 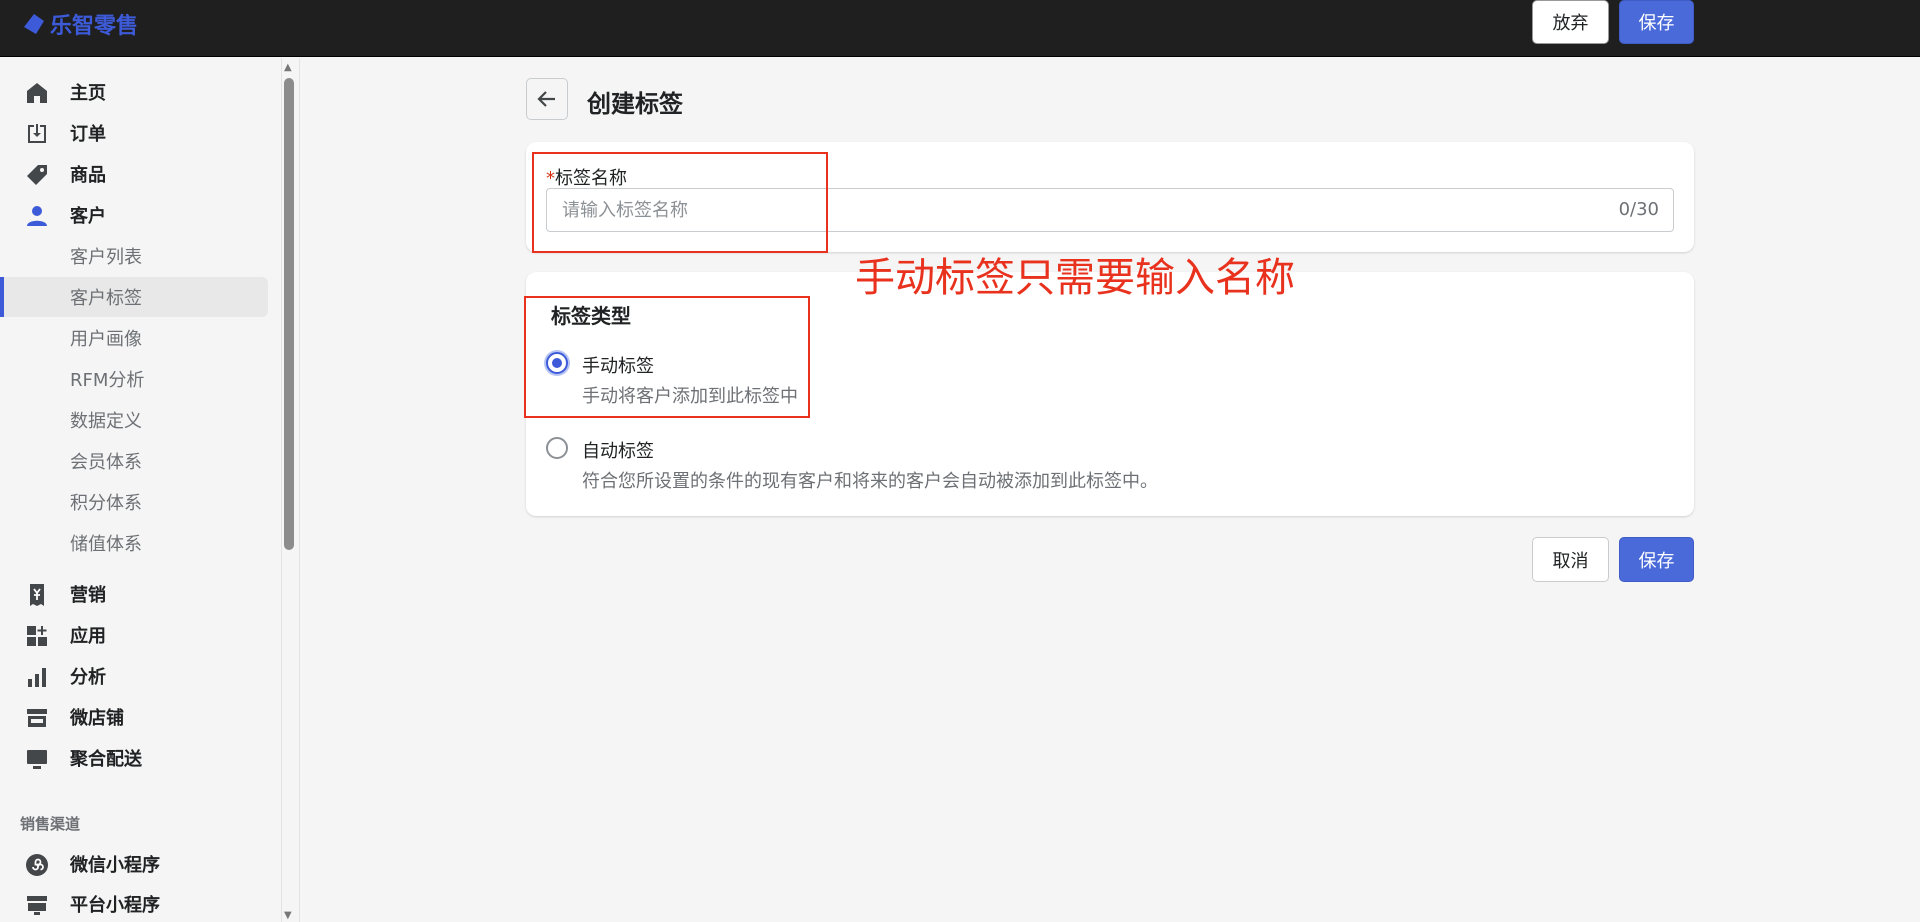 What do you see at coordinates (37, 175) in the screenshot?
I see `tag-icon` at bounding box center [37, 175].